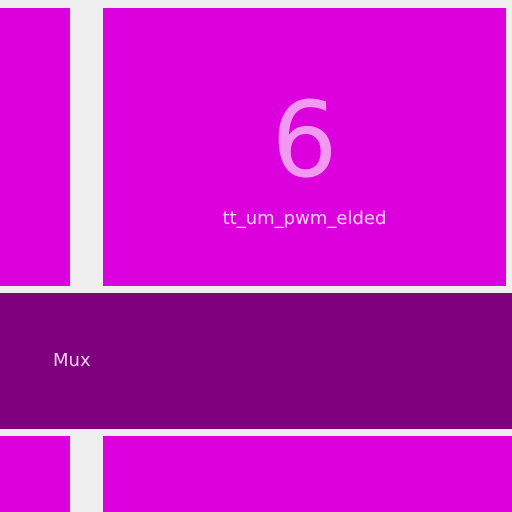  Describe the element at coordinates (307, 474) in the screenshot. I see `tile-right-bottom` at that location.